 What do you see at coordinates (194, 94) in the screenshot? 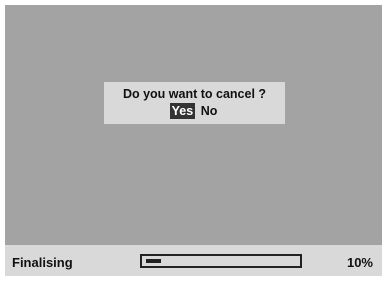
I see `dialog-question: Do you want to cancel ?` at bounding box center [194, 94].